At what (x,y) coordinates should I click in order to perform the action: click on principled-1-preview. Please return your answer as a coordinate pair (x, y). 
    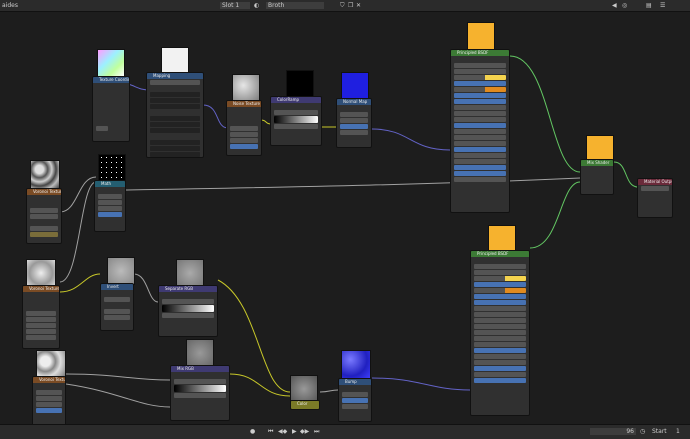
    Looking at the image, I should click on (481, 37).